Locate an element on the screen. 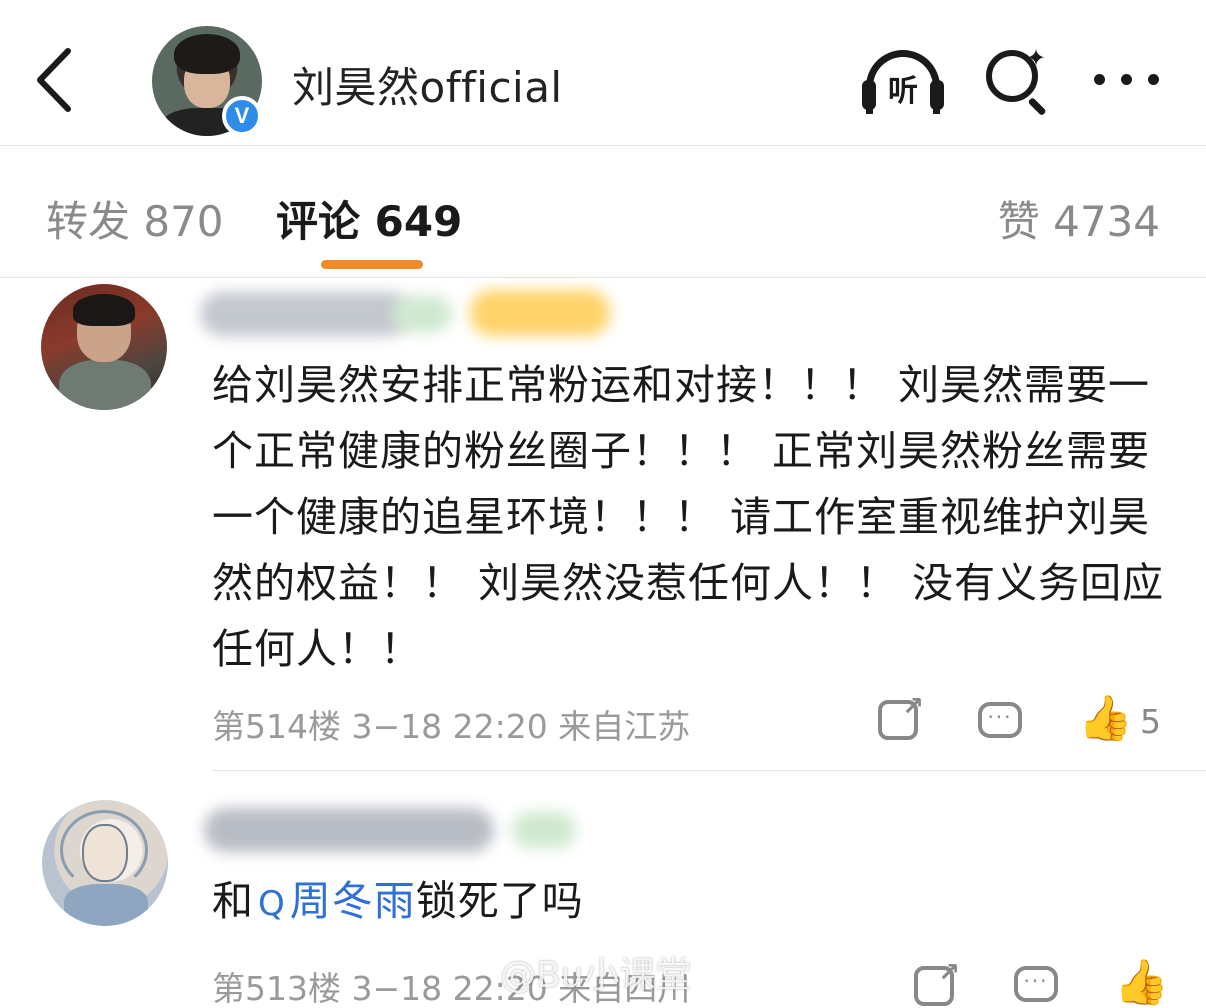 Image resolution: width=1206 pixels, height=1008 pixels. search-icon: ✦ is located at coordinates (1017, 80).